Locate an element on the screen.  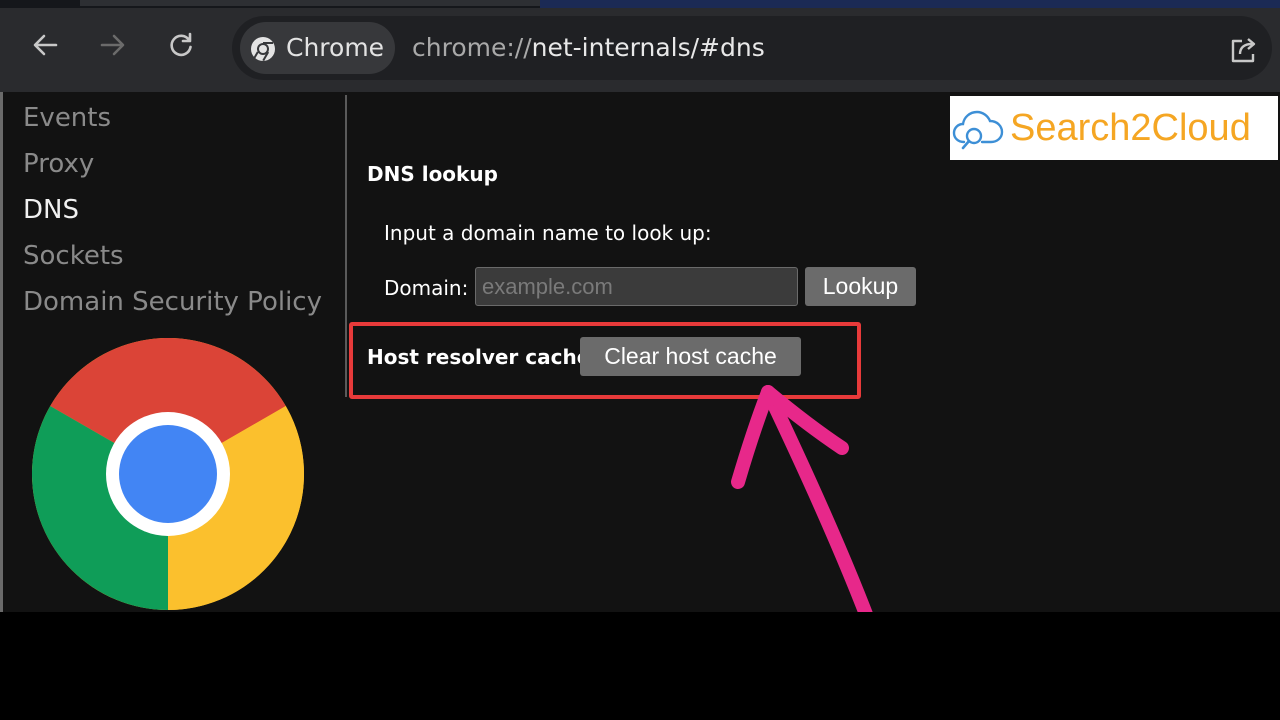
arrow-right-icon is located at coordinates (112, 45).